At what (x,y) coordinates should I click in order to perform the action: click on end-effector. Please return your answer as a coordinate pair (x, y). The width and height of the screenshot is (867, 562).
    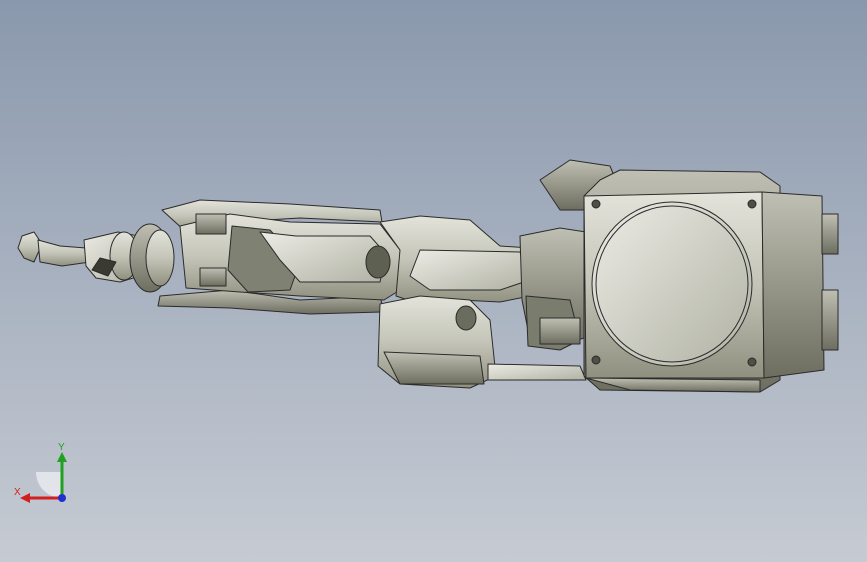
    Looking at the image, I should click on (96, 258).